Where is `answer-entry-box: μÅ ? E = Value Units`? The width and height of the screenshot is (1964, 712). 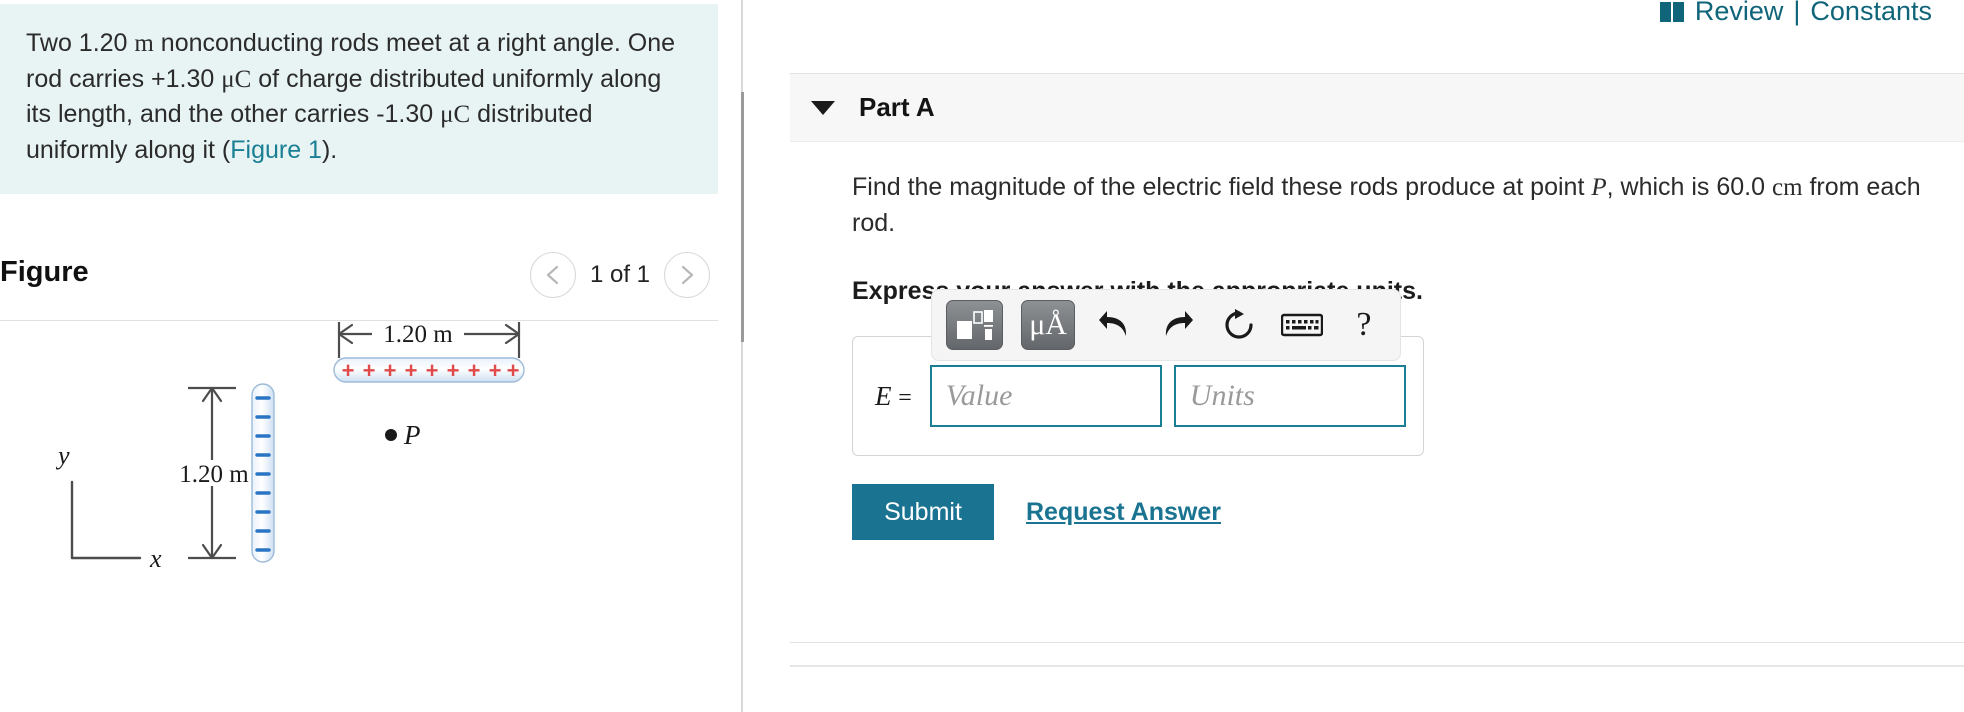
answer-entry-box: μÅ ? E = Value Units is located at coordinates (1138, 372).